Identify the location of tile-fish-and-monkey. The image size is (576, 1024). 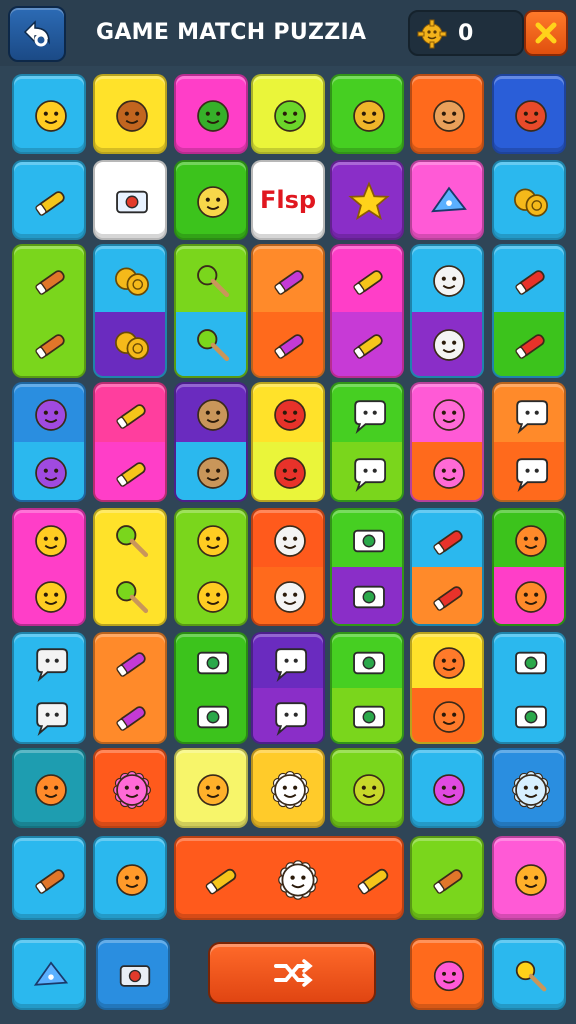
(529, 567).